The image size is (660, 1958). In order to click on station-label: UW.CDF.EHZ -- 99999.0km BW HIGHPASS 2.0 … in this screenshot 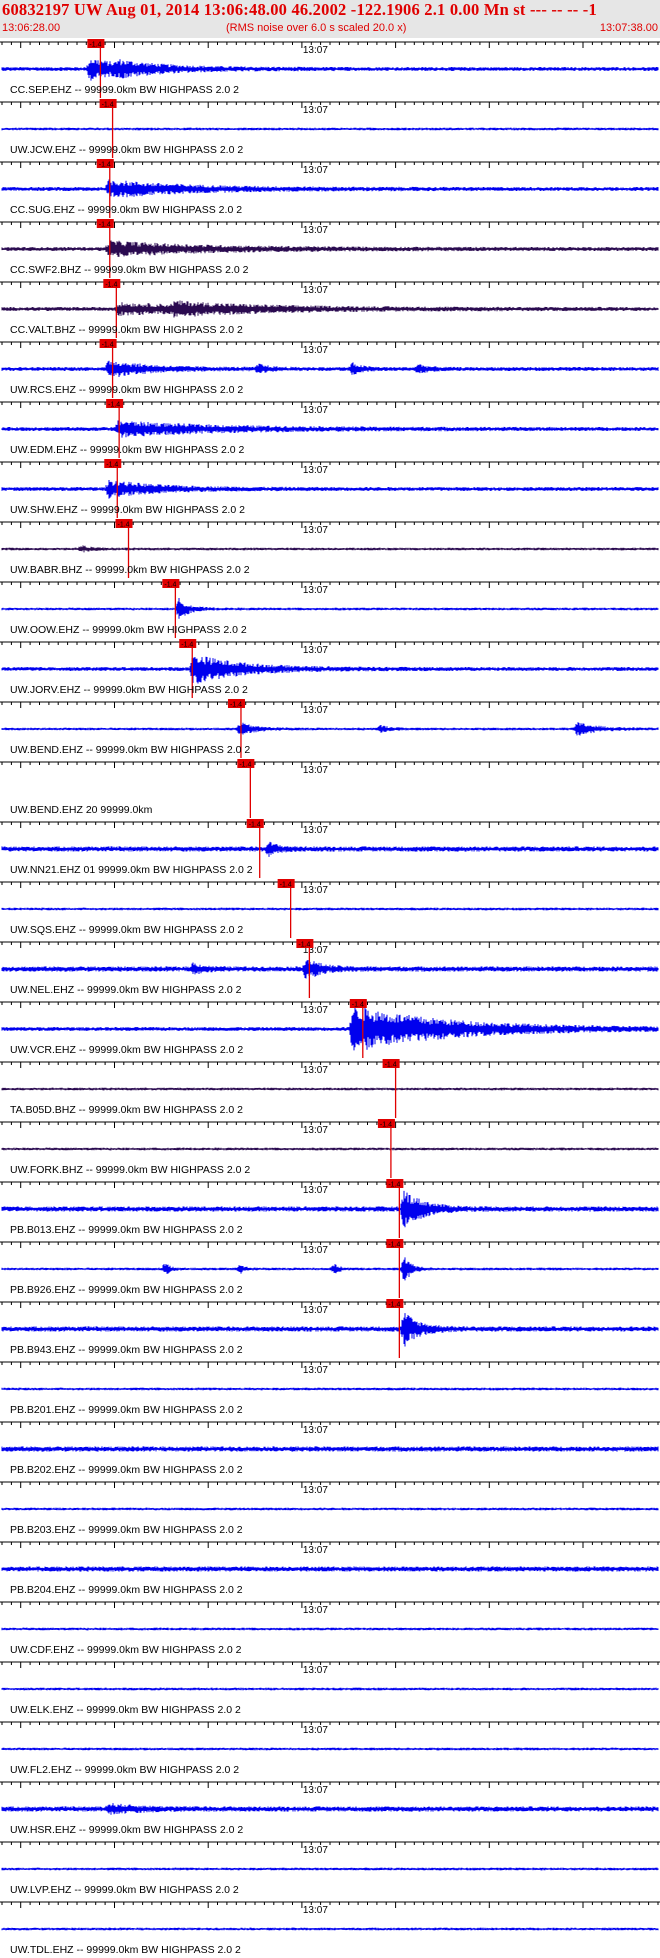, I will do `click(126, 1650)`.